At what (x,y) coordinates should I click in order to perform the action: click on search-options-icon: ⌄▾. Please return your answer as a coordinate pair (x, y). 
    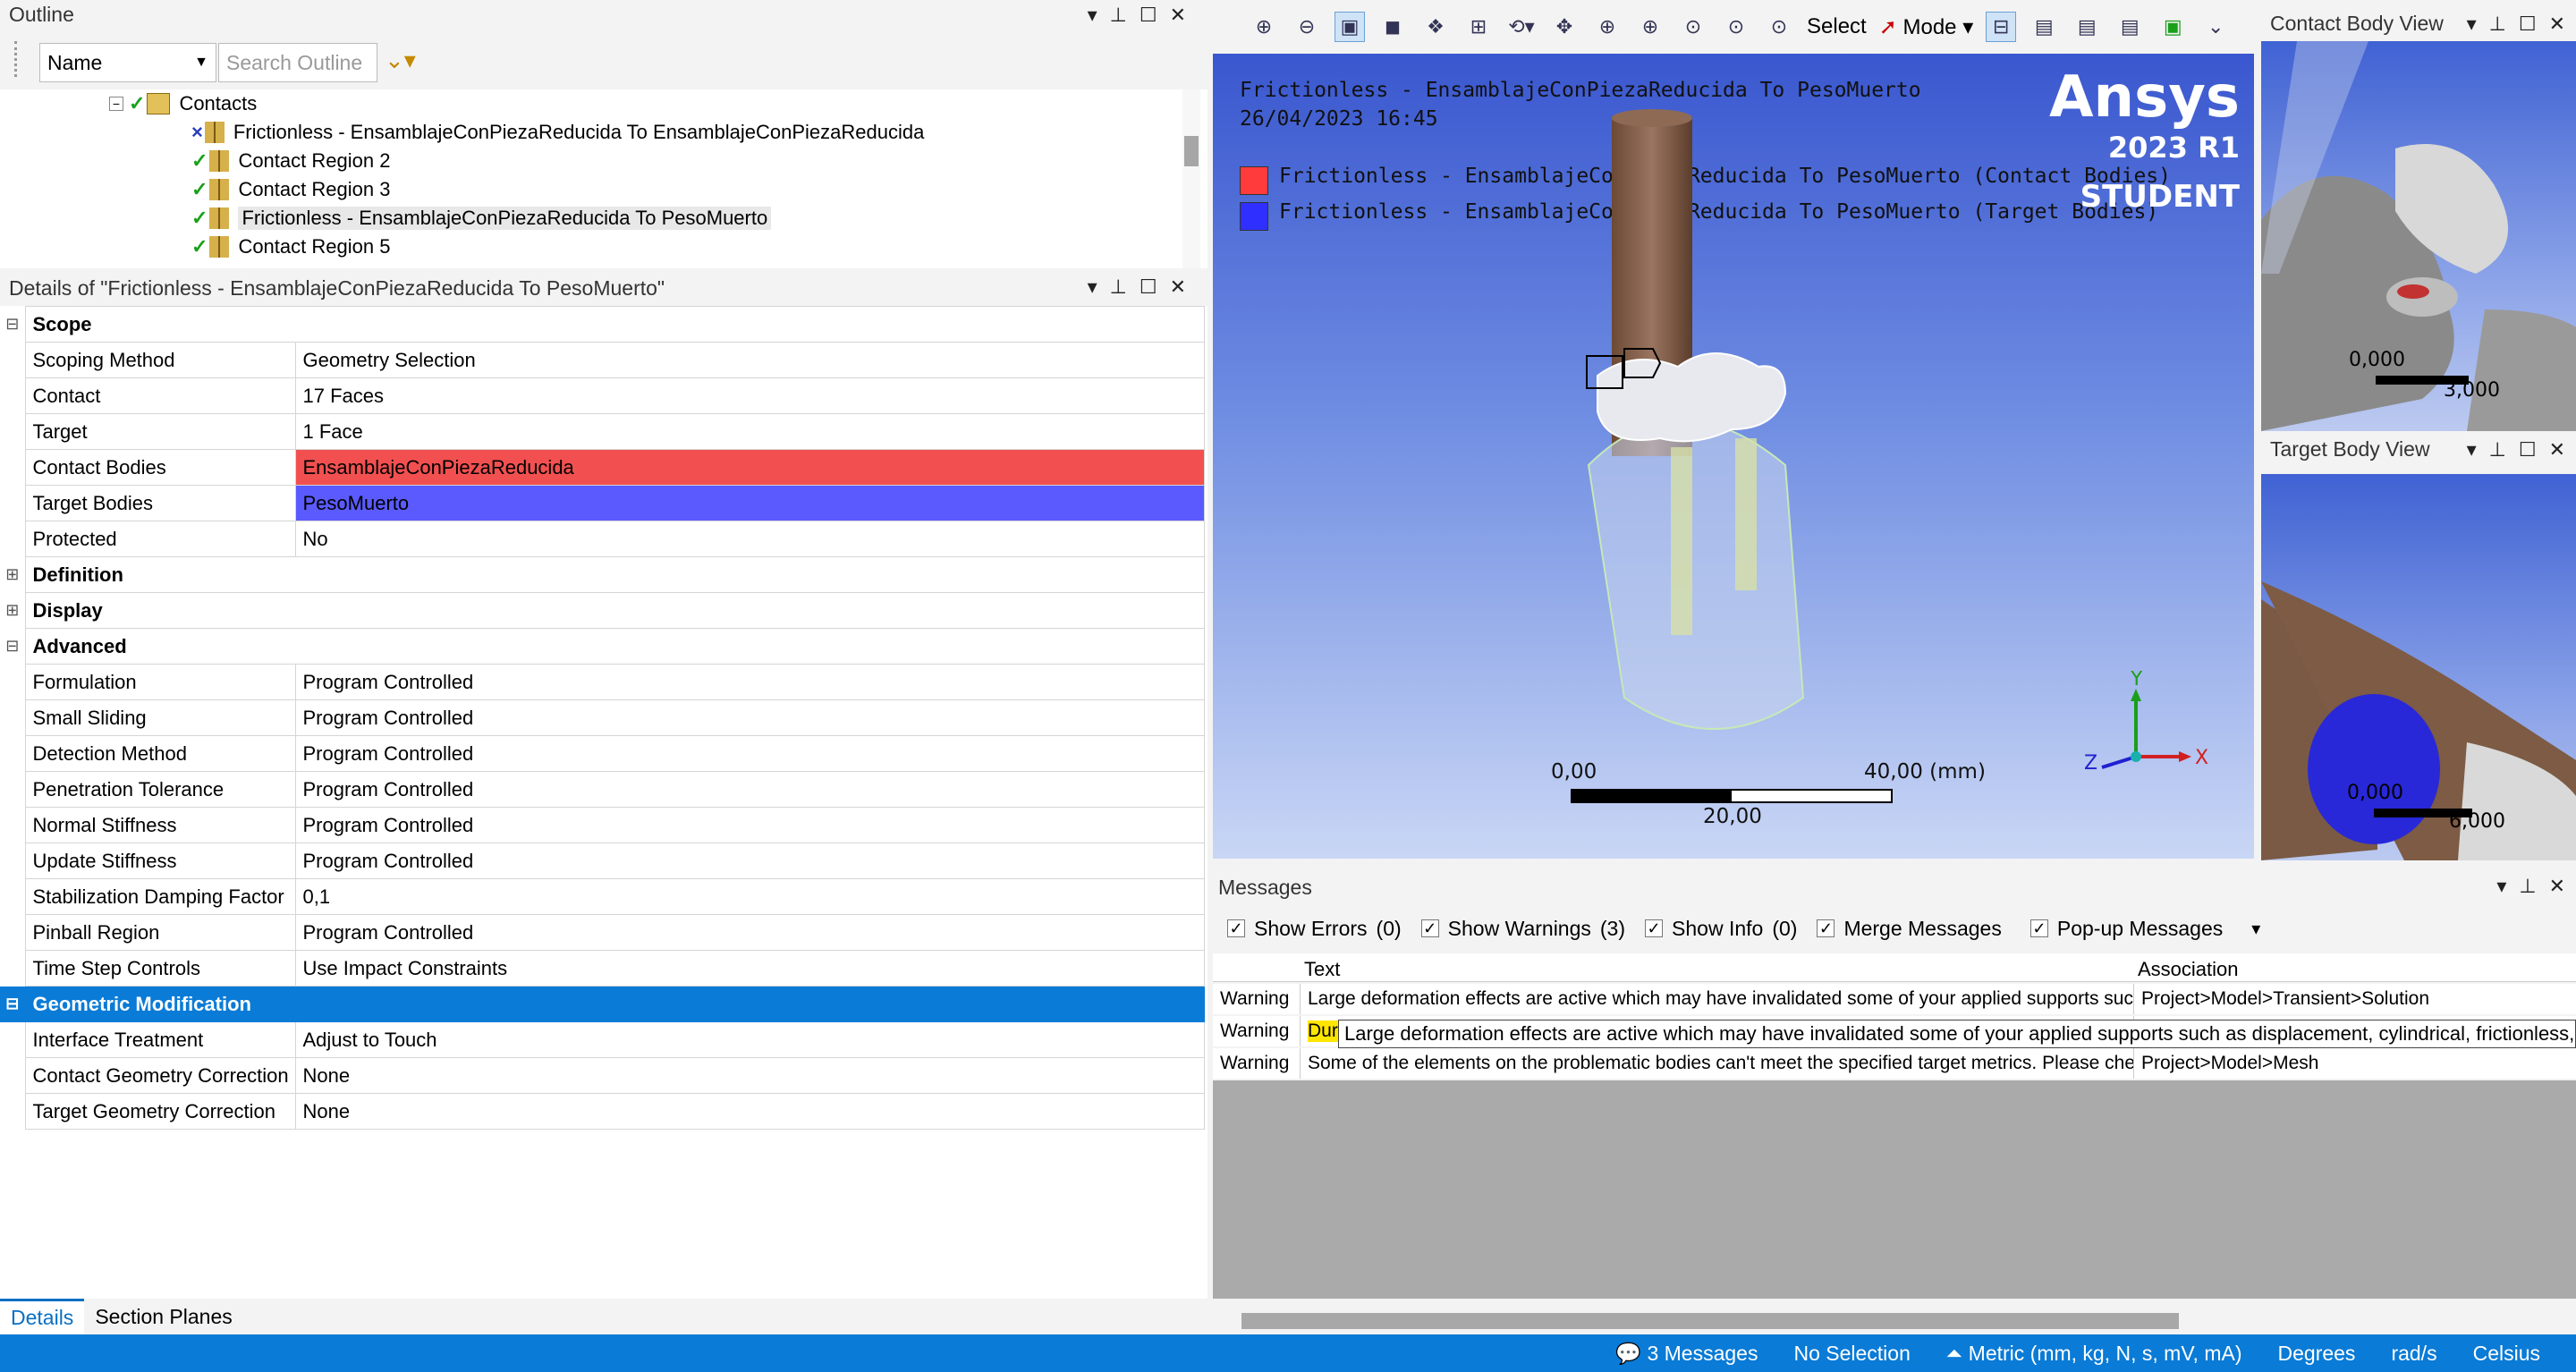
    Looking at the image, I should click on (400, 60).